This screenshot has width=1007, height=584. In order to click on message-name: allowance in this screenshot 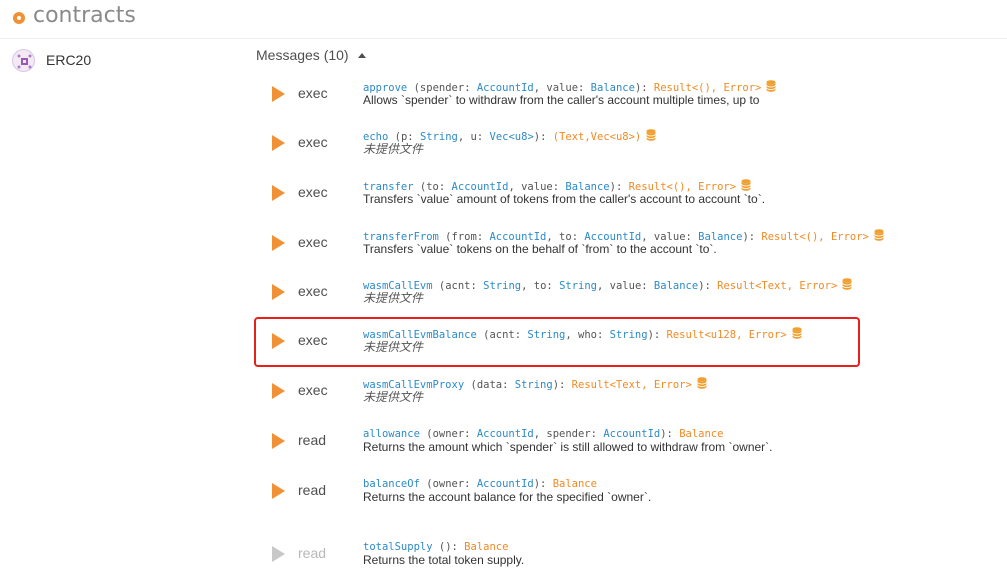, I will do `click(391, 434)`.